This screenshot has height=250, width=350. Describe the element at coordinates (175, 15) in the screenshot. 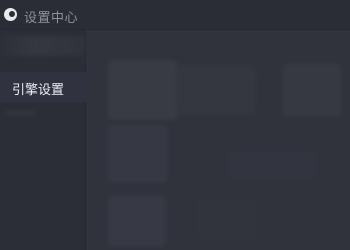

I see `title-bar: 设置中心` at that location.